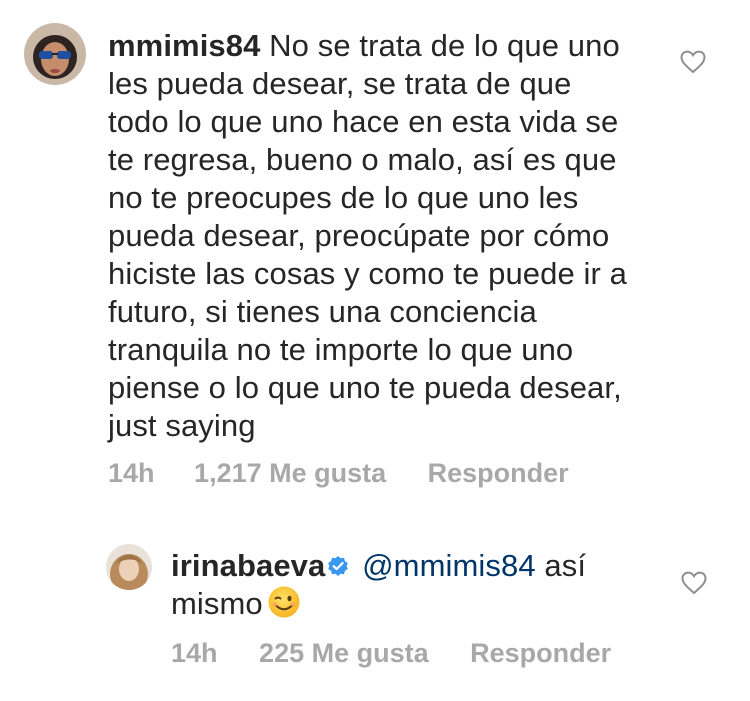  Describe the element at coordinates (129, 567) in the screenshot. I see `avatar-irinabaeva` at that location.